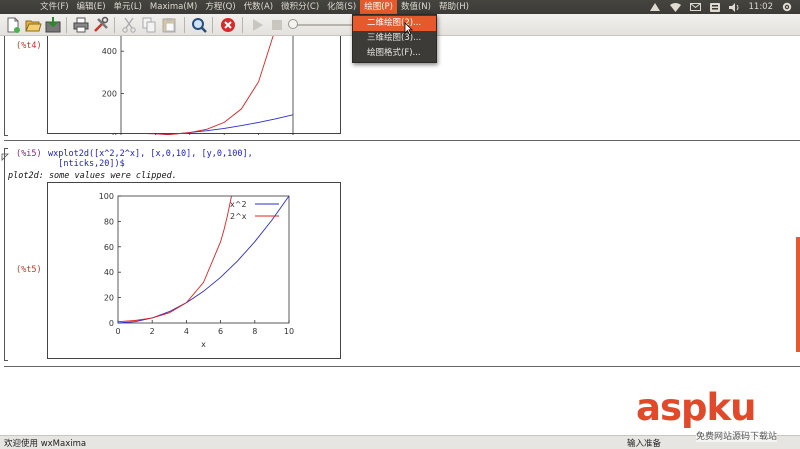 Image resolution: width=800 pixels, height=449 pixels. What do you see at coordinates (109, 94) in the screenshot?
I see `y-tick-label: 200` at bounding box center [109, 94].